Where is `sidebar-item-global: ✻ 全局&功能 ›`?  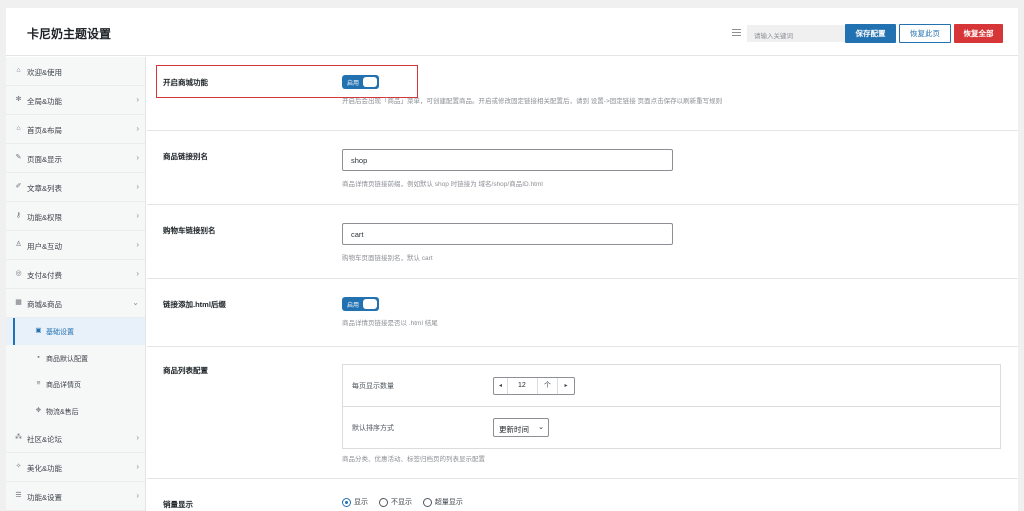 sidebar-item-global: ✻ 全局&功能 › is located at coordinates (75, 100).